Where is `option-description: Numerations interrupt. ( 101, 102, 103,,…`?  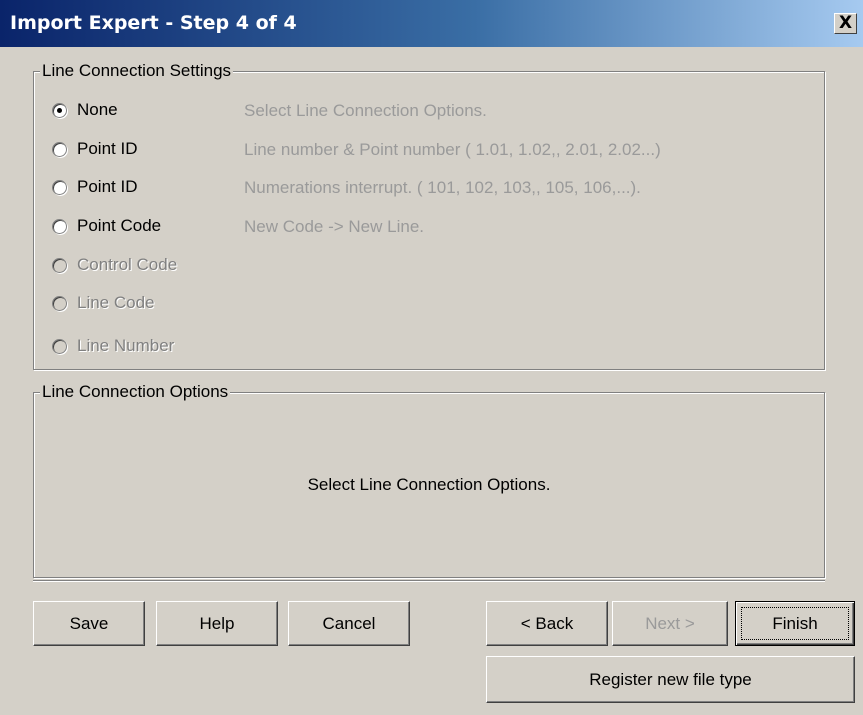
option-description: Numerations interrupt. ( 101, 102, 103,,… is located at coordinates (442, 187).